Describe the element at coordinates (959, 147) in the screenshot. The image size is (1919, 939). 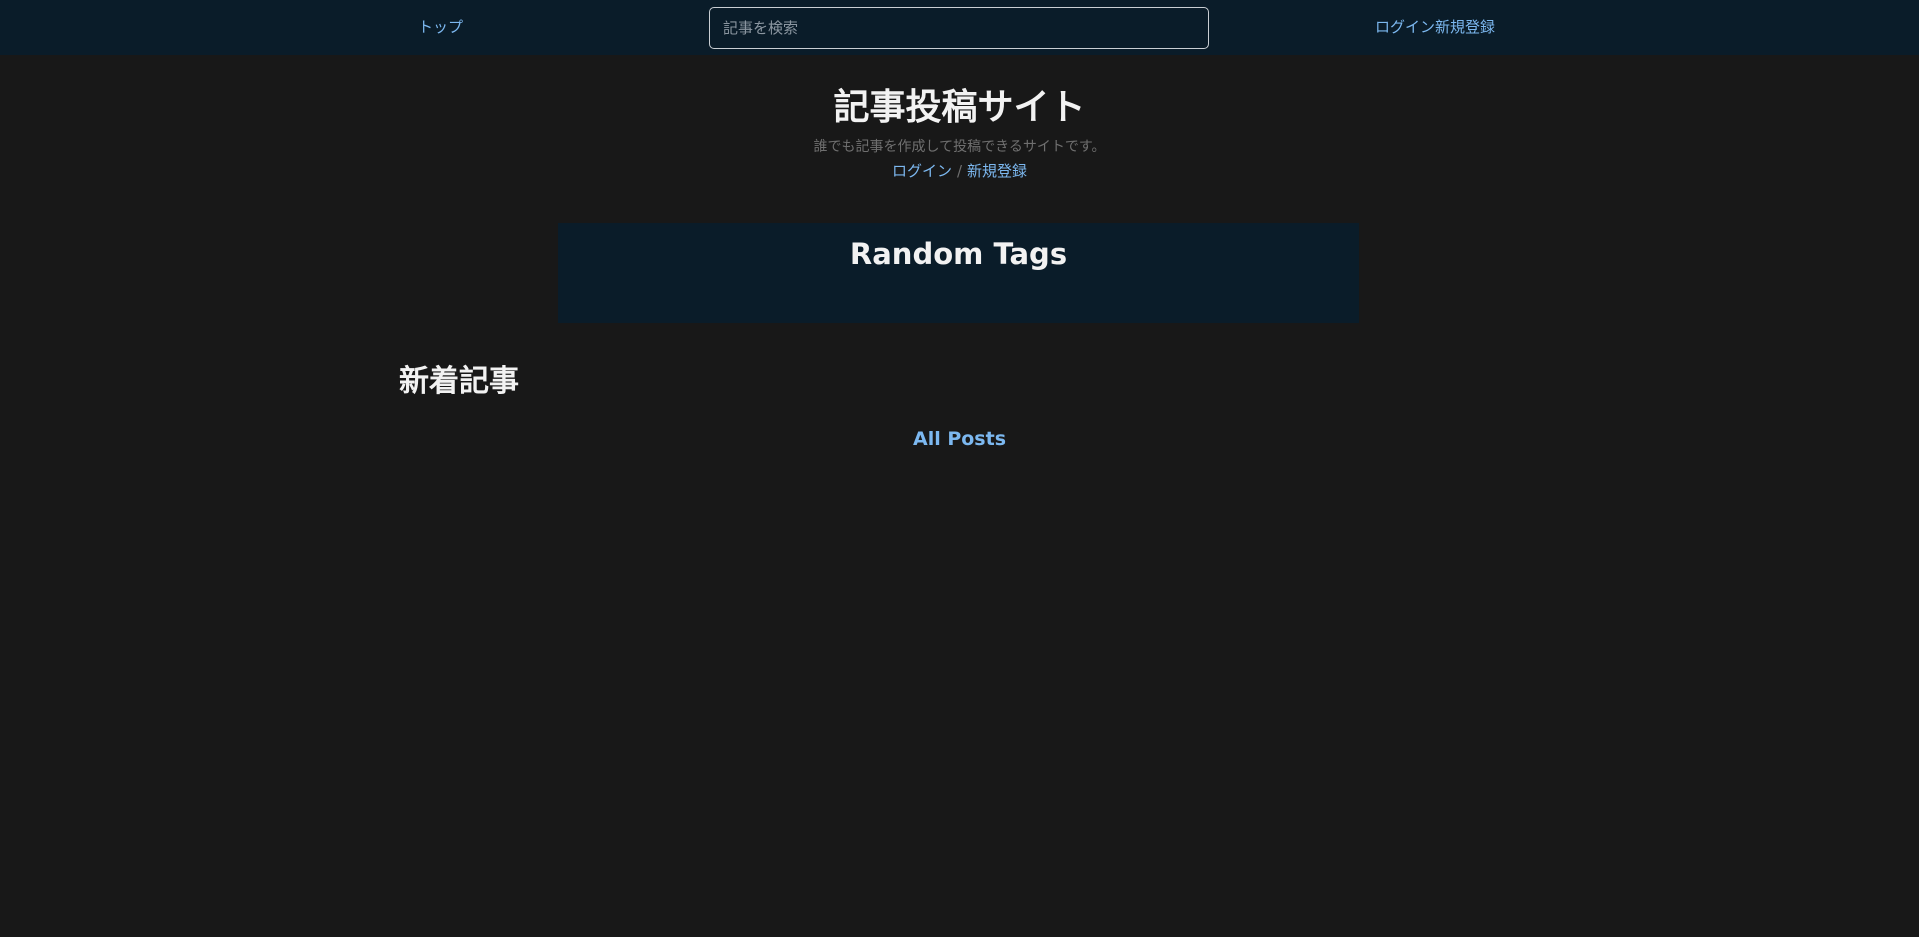
I see `site-subtitle: 誰でも記事を作成して投稿できるサイトです。` at that location.